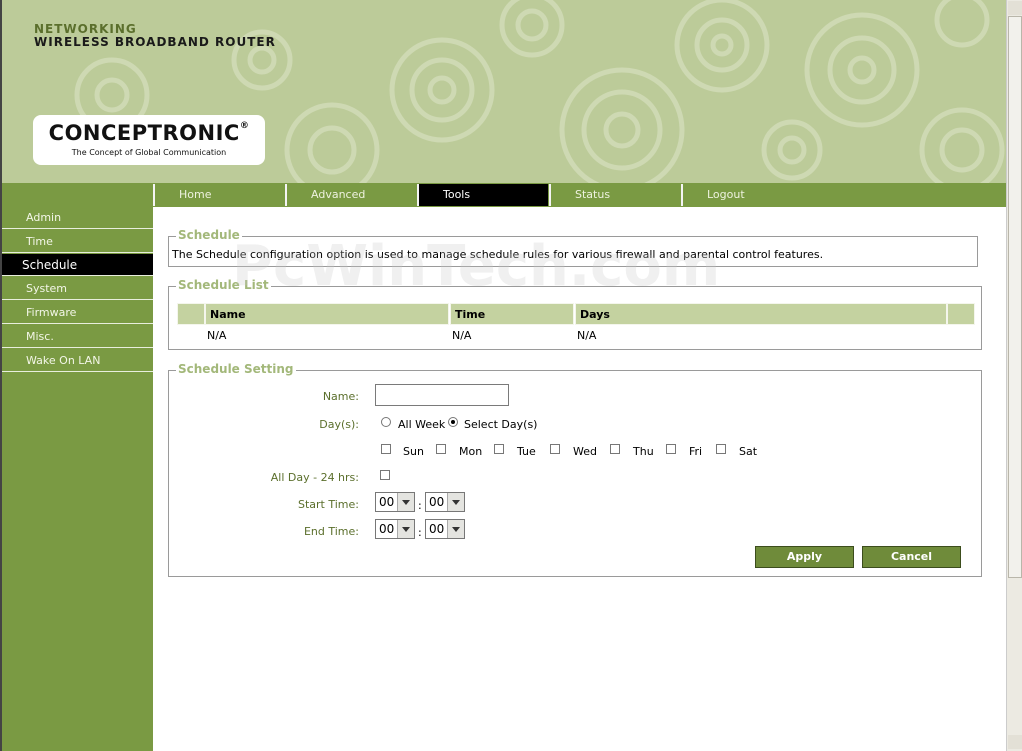 Image resolution: width=1022 pixels, height=751 pixels. Describe the element at coordinates (386, 449) in the screenshot. I see `day-checkbox-sun` at that location.